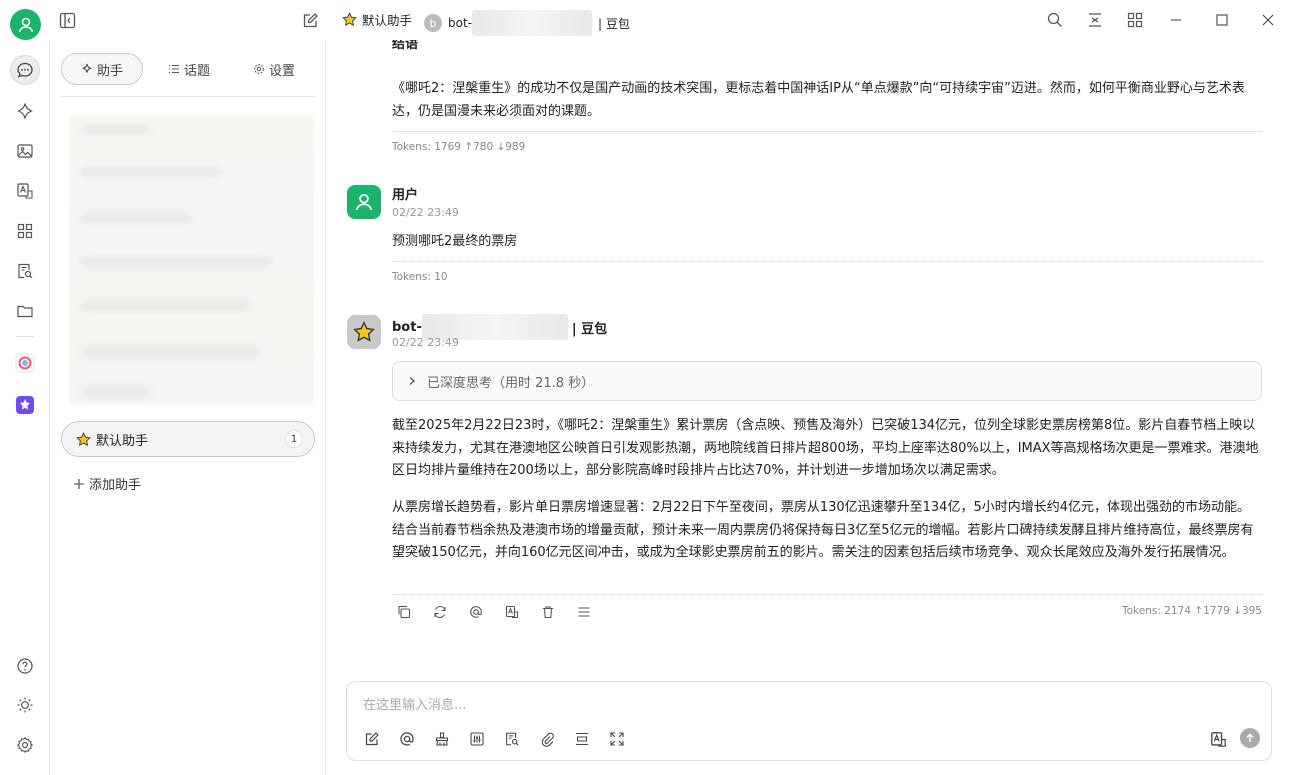  What do you see at coordinates (459, 147) in the screenshot?
I see `prev-token-count: Tokens: 1769 ↑780 ↓989` at bounding box center [459, 147].